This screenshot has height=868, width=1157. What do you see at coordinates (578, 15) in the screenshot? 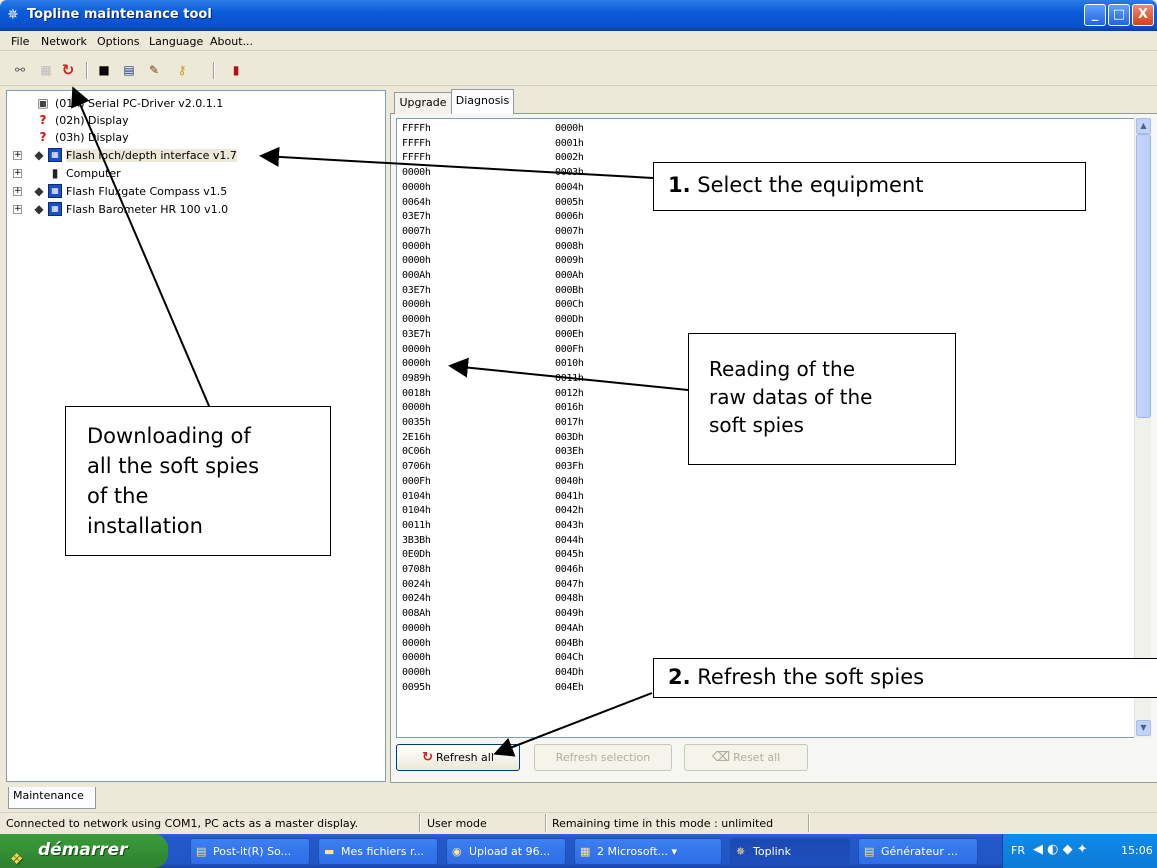
I see `title-bar: ✵ Topline maintenance tool _ □ X` at bounding box center [578, 15].